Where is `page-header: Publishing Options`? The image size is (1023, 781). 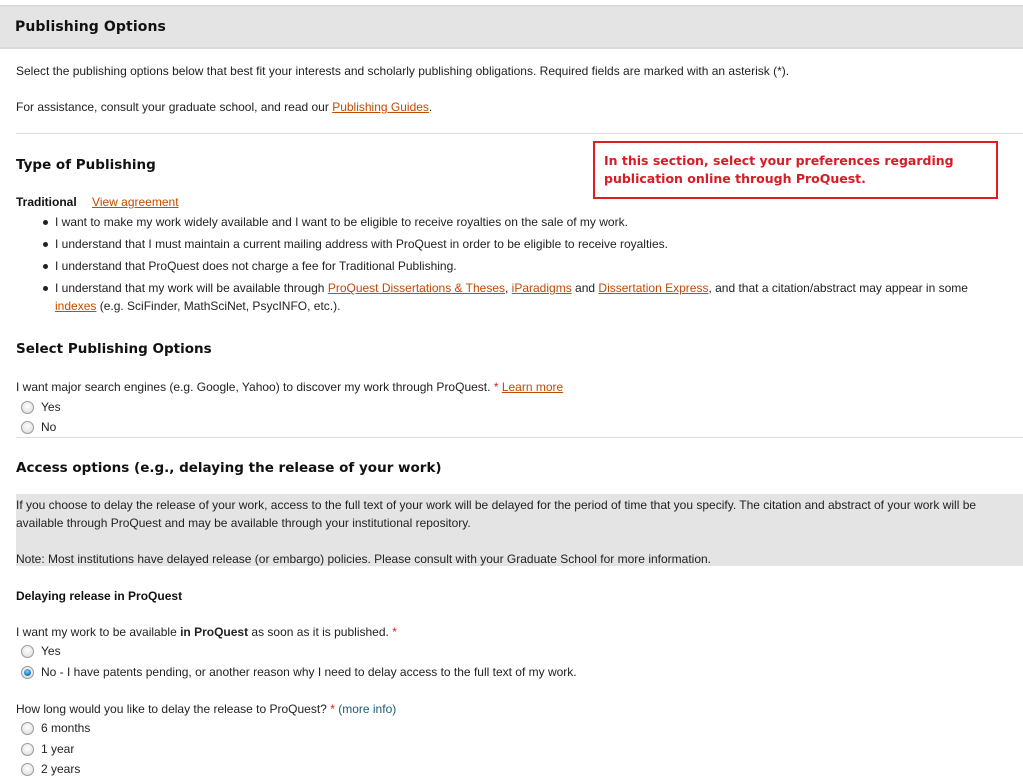 page-header: Publishing Options is located at coordinates (511, 27).